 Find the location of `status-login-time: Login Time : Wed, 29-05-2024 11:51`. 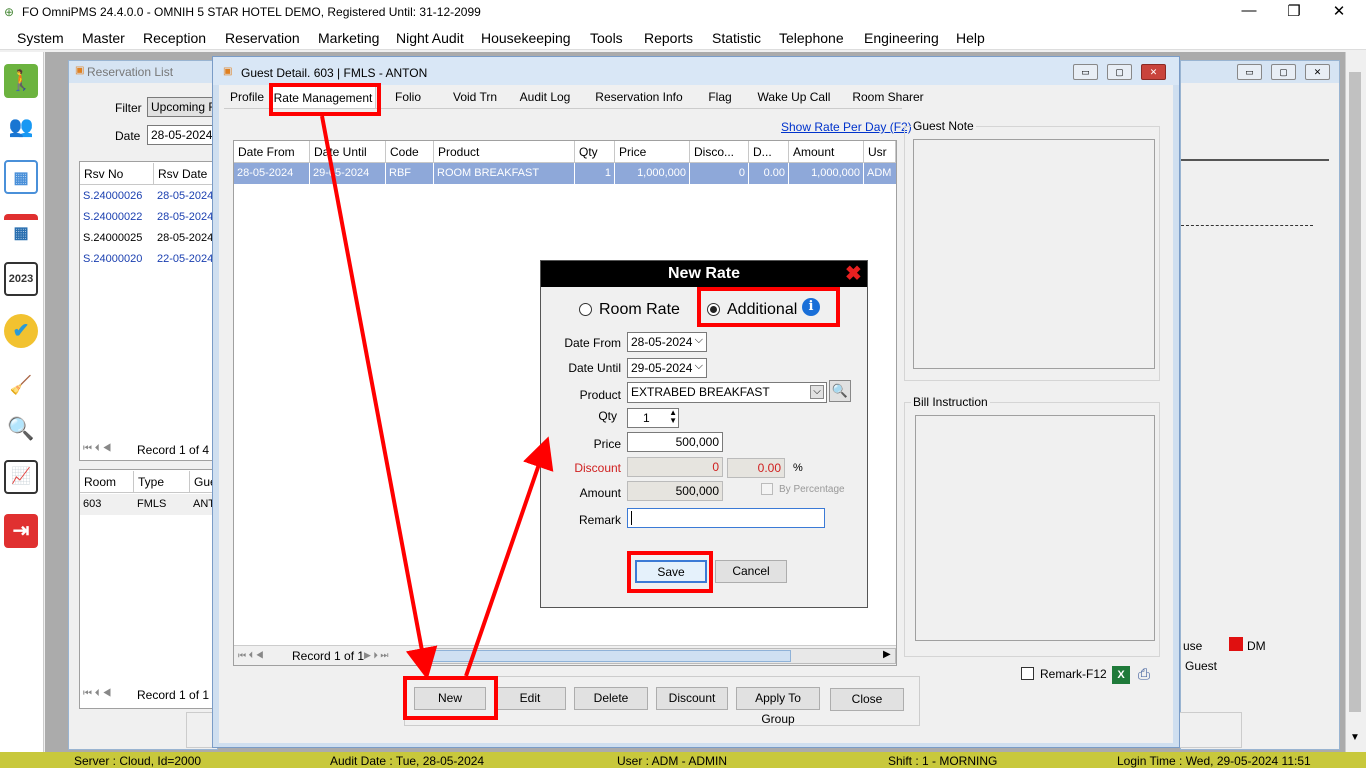

status-login-time: Login Time : Wed, 29-05-2024 11:51 is located at coordinates (1214, 761).